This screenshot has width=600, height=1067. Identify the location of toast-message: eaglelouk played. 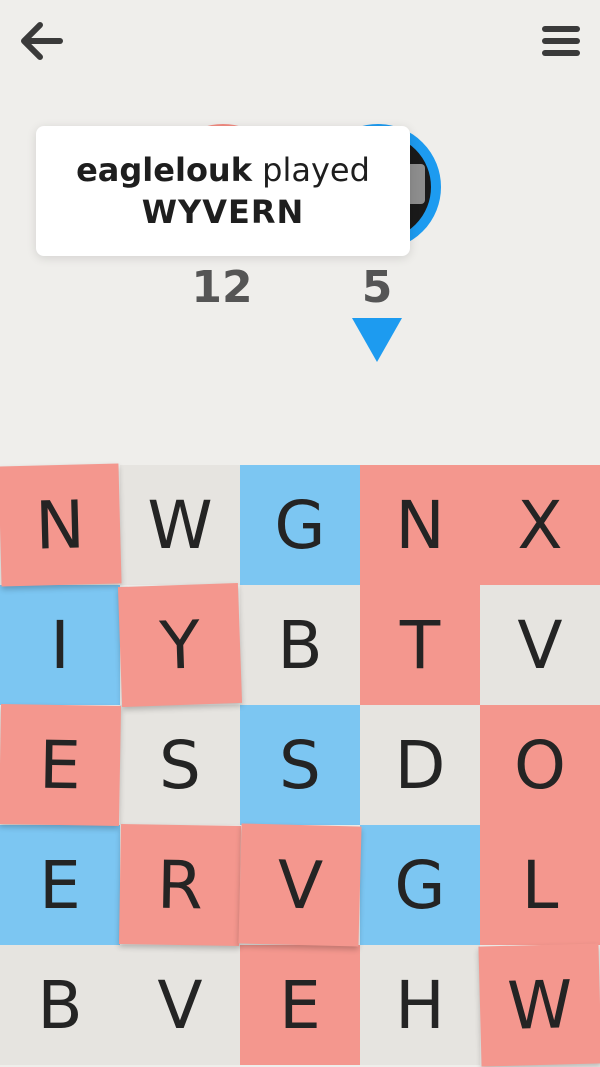
(223, 170).